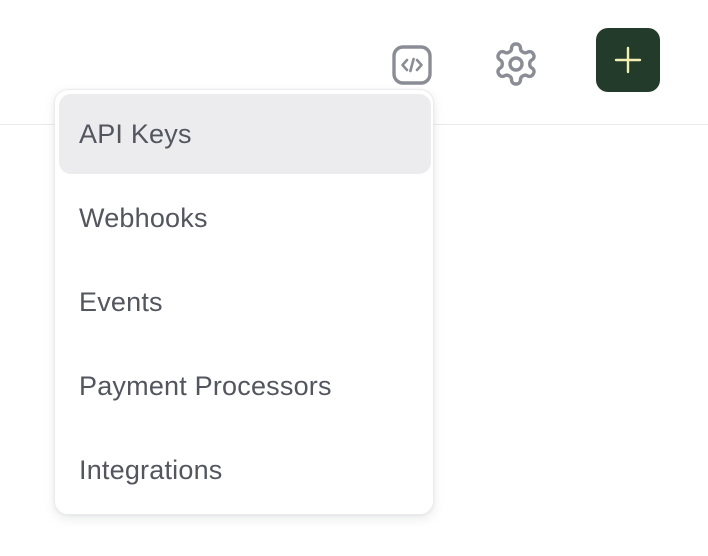  Describe the element at coordinates (151, 469) in the screenshot. I see `menu-item-label: Integrations` at that location.